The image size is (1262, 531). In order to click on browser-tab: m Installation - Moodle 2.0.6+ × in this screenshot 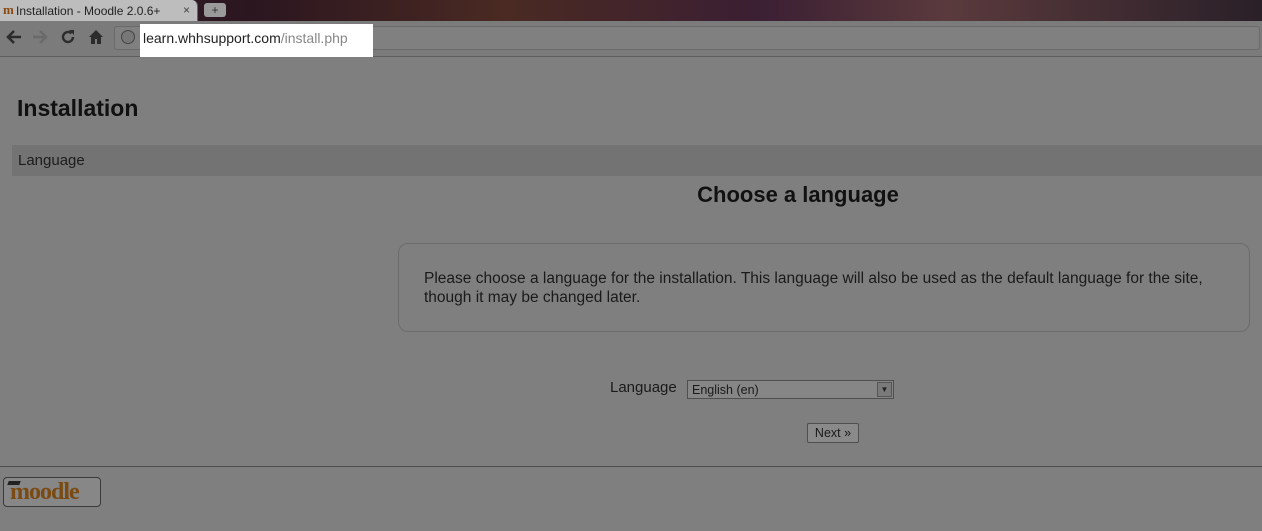, I will do `click(99, 10)`.